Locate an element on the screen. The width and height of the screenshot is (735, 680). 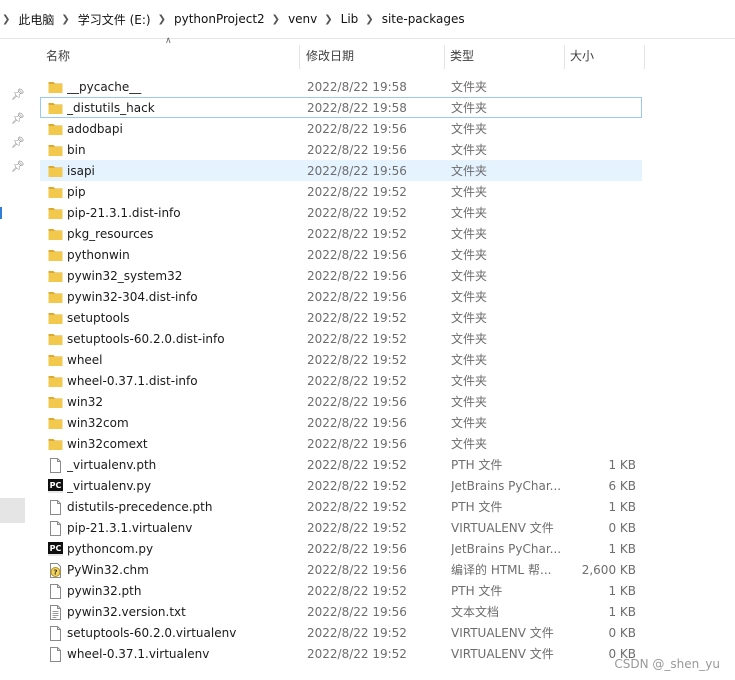
column-header-date: 修改日期 is located at coordinates (330, 56).